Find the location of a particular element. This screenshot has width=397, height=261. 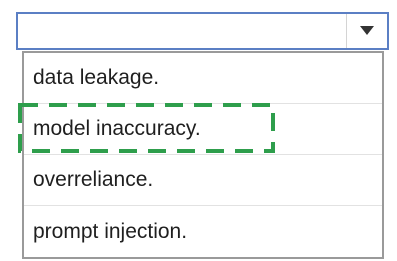

dropdown-toggle-button is located at coordinates (366, 31).